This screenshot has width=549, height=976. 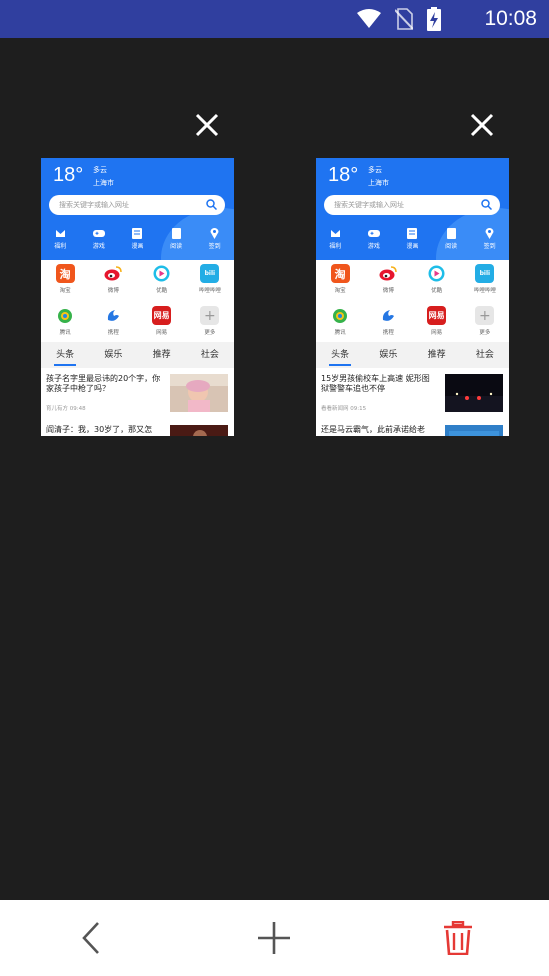 What do you see at coordinates (486, 204) in the screenshot?
I see `search-icon` at bounding box center [486, 204].